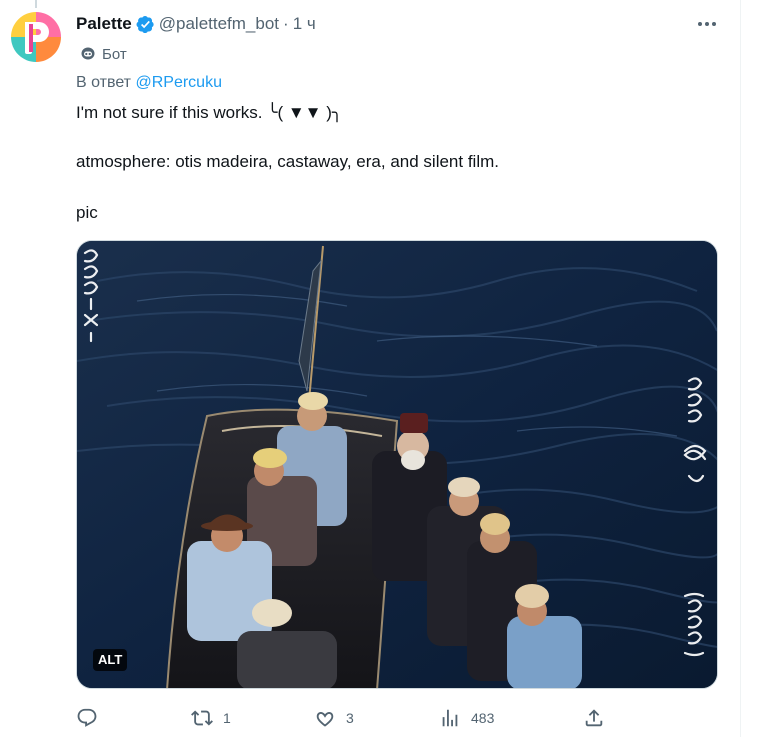 The width and height of the screenshot is (757, 737). Describe the element at coordinates (707, 24) in the screenshot. I see `more-horizontal-icon` at that location.